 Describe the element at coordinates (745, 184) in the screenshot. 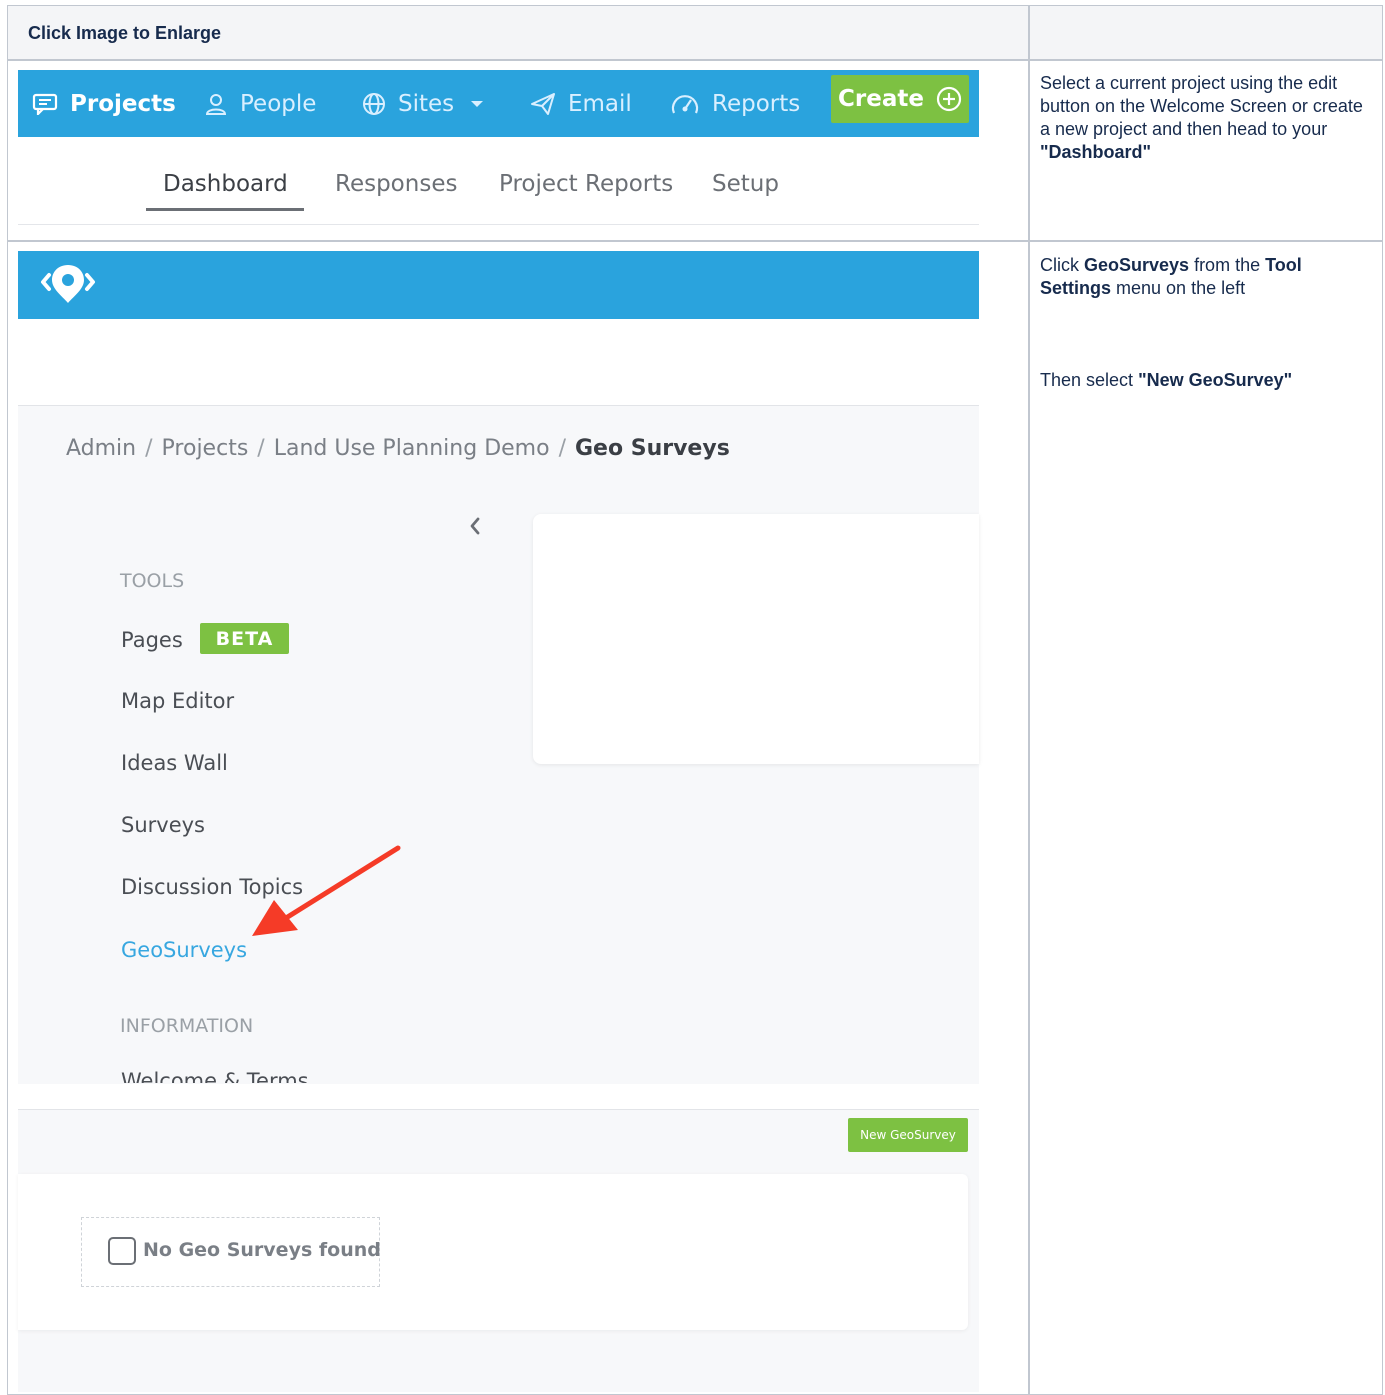

I see `tab-setup: Setup` at that location.